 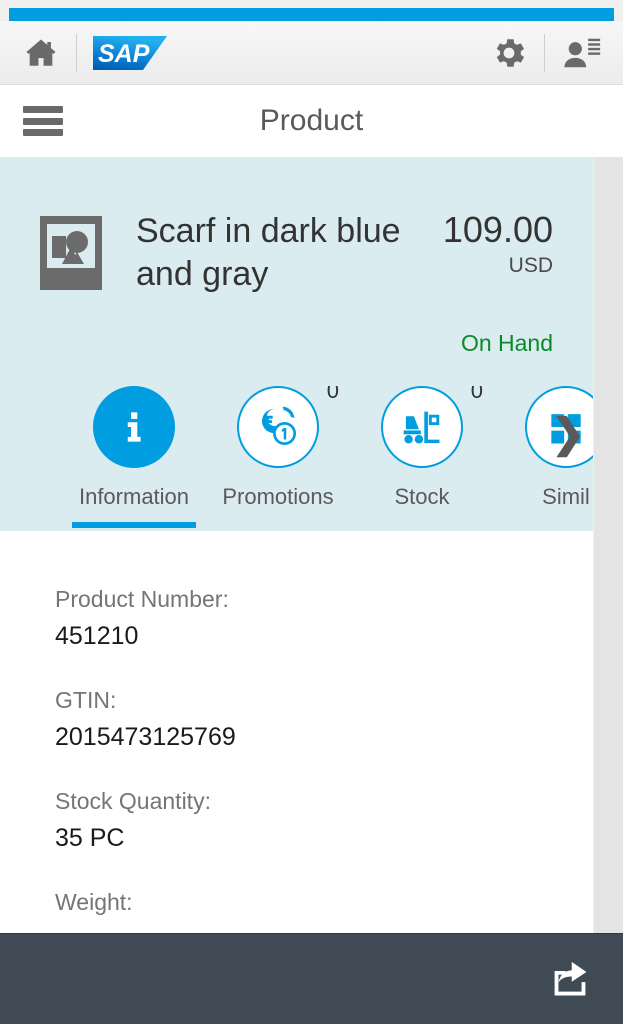 I want to click on tab-similar-underline, so click(x=548, y=525).